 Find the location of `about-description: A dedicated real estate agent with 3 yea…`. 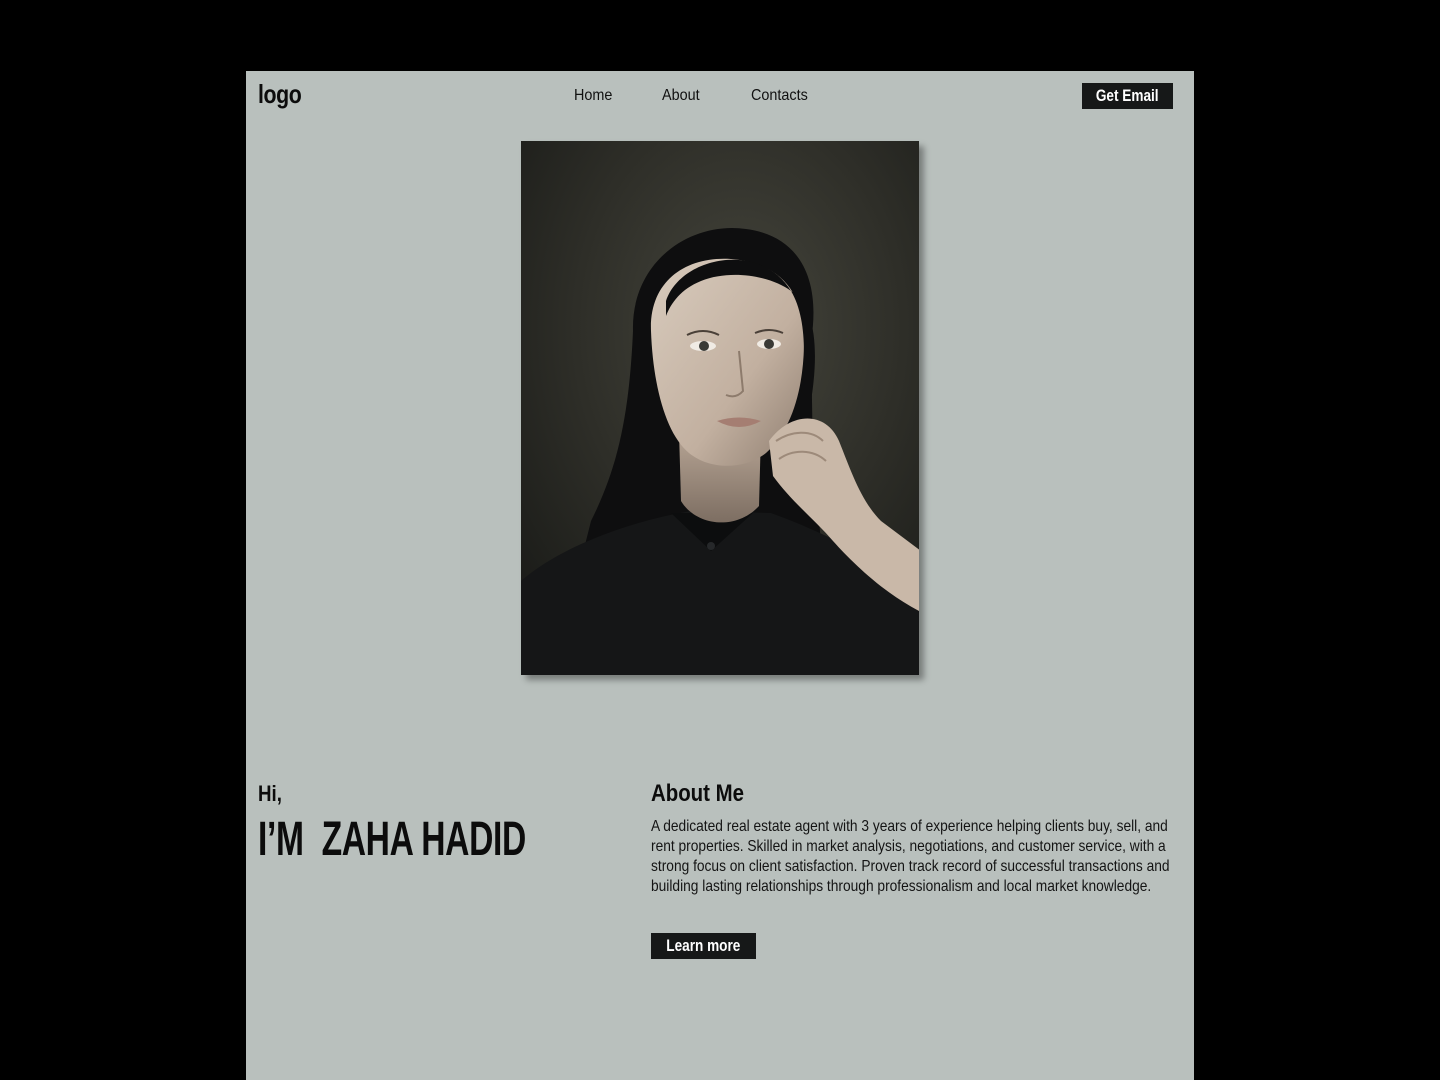

about-description: A dedicated real estate agent with 3 yea… is located at coordinates (910, 856).